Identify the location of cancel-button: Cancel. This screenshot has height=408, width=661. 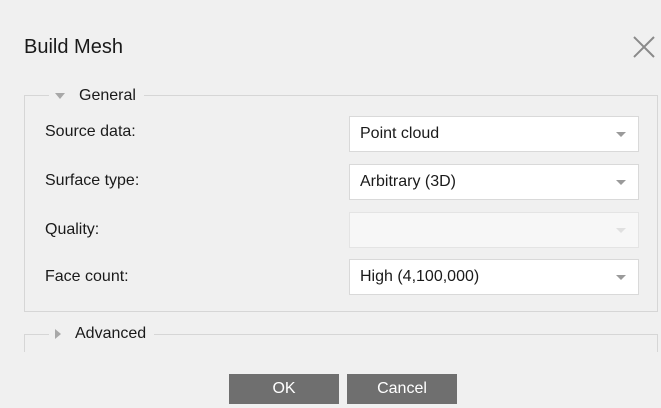
(402, 389).